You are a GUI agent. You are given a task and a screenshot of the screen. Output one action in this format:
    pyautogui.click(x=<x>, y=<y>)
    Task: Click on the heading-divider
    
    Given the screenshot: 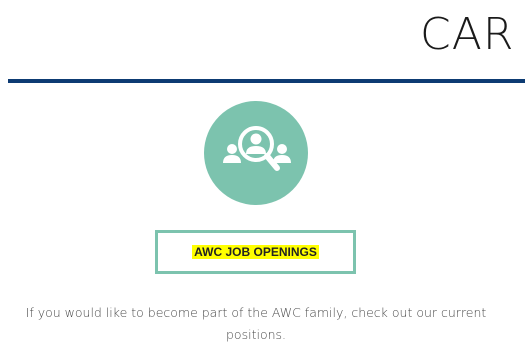 What is the action you would take?
    pyautogui.click(x=266, y=81)
    